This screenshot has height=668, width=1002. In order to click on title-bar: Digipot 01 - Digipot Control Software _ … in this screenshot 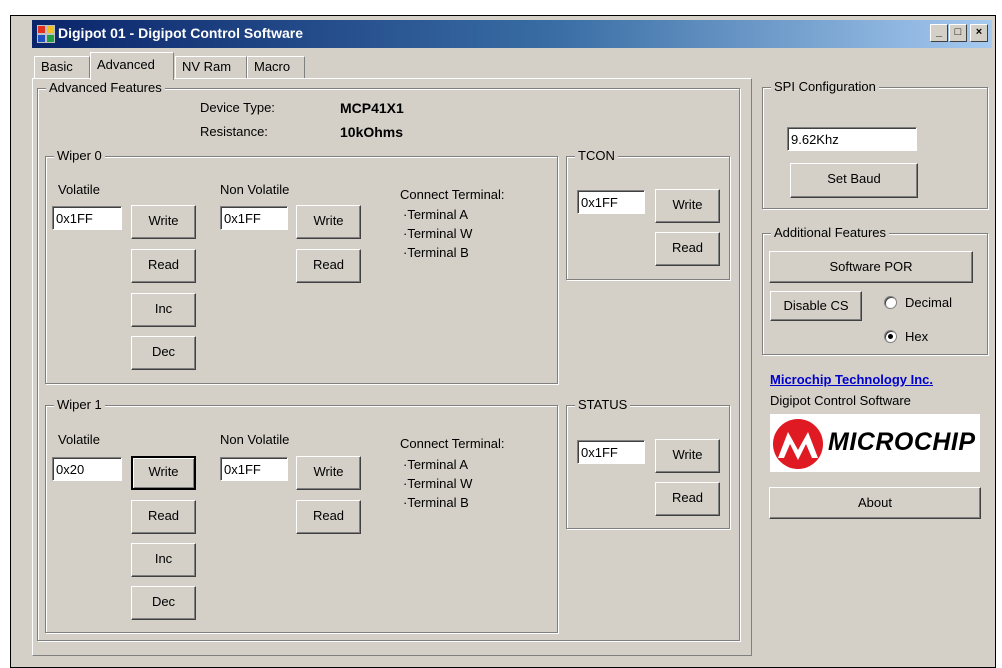, I will do `click(512, 34)`.